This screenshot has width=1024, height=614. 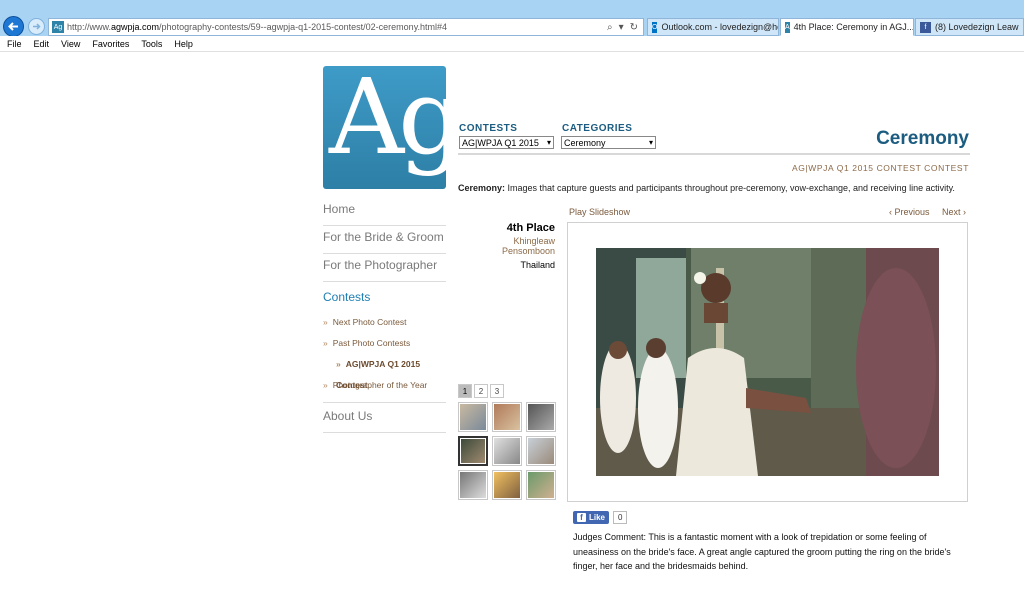 I want to click on thumbnail-grid, so click(x=508, y=451).